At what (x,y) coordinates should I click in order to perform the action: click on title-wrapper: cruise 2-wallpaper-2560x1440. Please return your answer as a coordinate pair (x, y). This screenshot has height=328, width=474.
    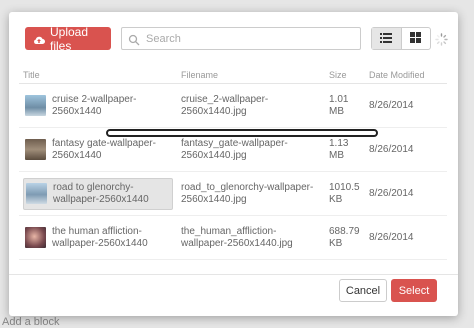
    Looking at the image, I should click on (98, 106).